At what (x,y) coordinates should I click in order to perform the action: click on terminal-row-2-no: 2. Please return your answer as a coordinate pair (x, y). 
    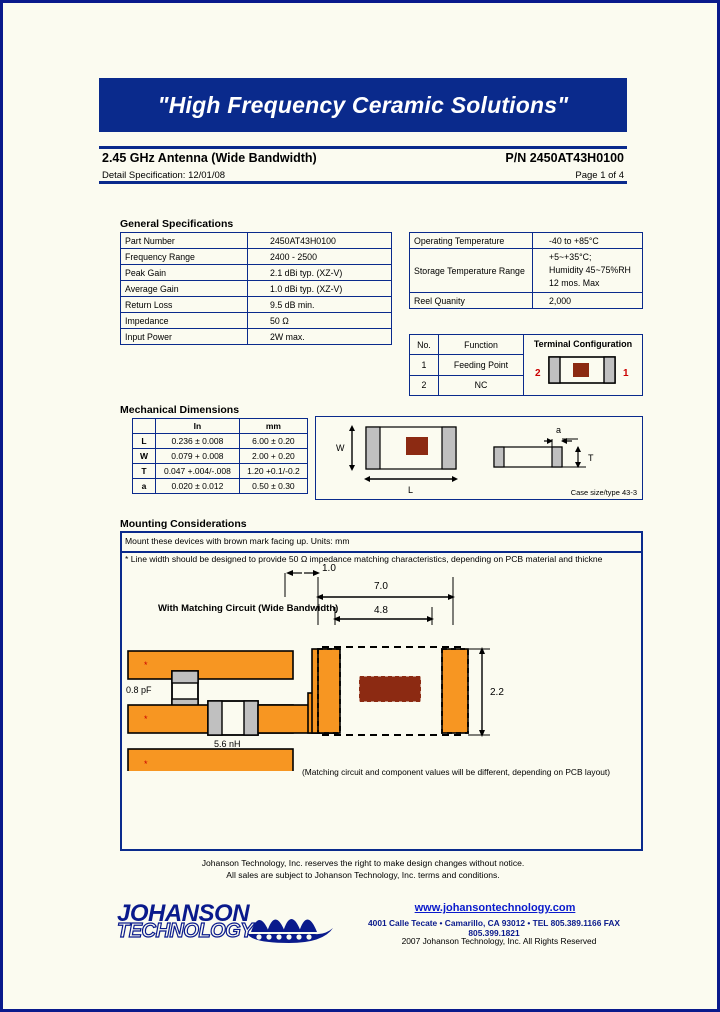
    Looking at the image, I should click on (424, 385).